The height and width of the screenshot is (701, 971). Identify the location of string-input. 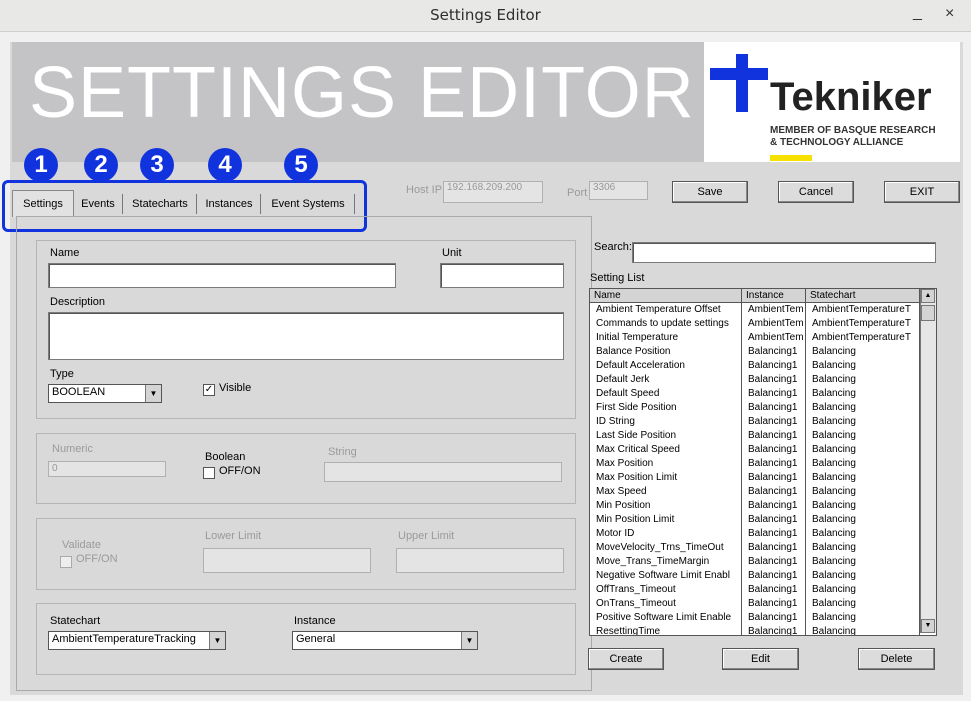
(443, 472).